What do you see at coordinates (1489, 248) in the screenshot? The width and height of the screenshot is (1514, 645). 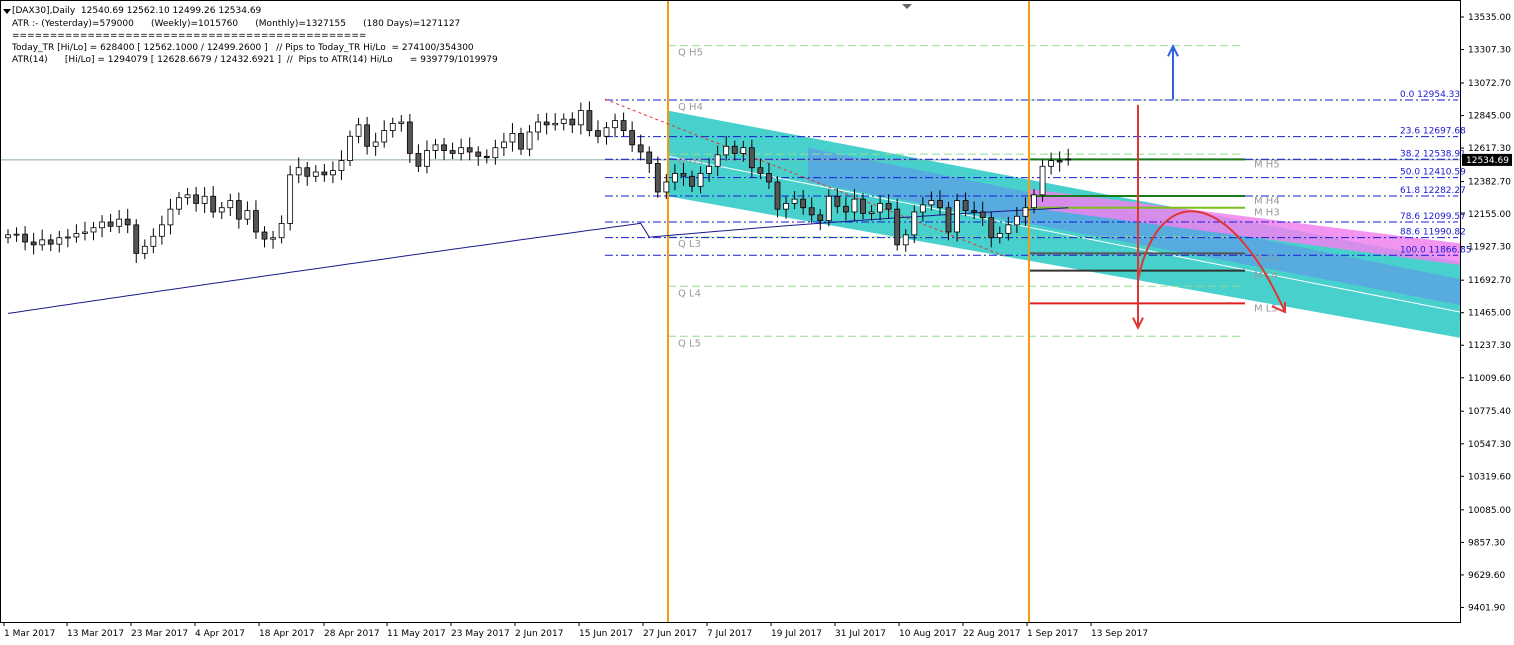 I see `y-tick-label: 11927.30` at bounding box center [1489, 248].